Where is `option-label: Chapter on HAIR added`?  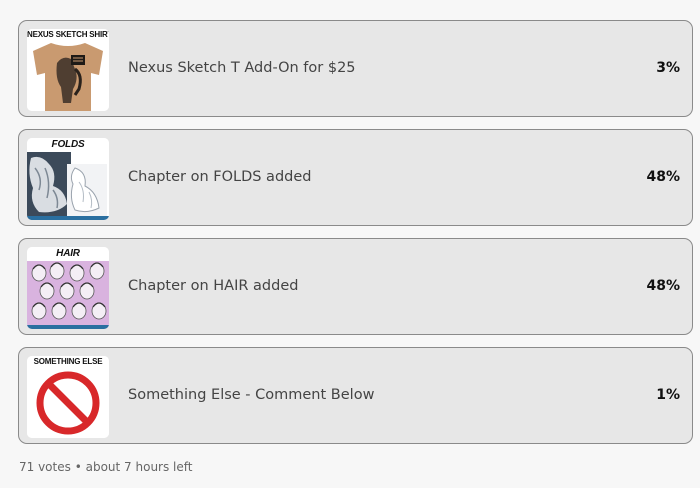 option-label: Chapter on HAIR added is located at coordinates (213, 286).